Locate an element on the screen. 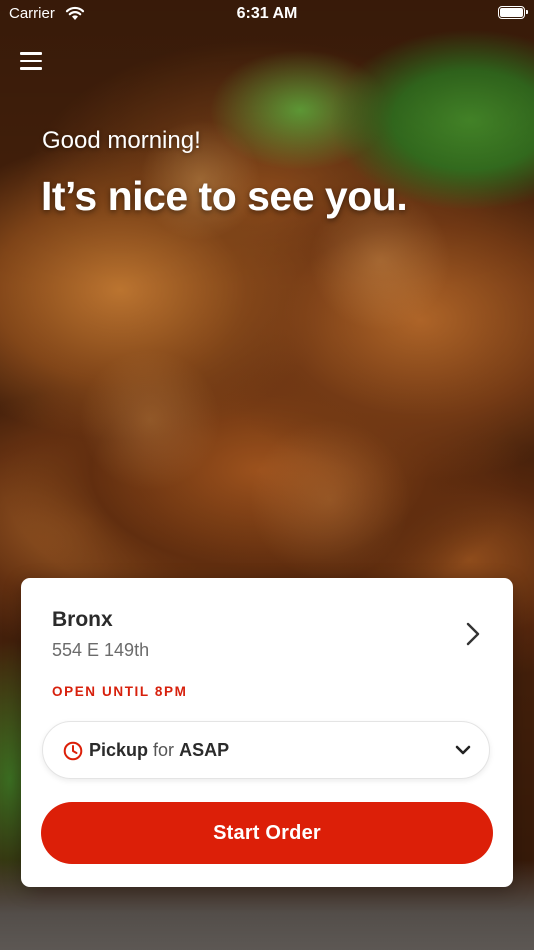 The image size is (534, 950). chevron-down-icon is located at coordinates (463, 750).